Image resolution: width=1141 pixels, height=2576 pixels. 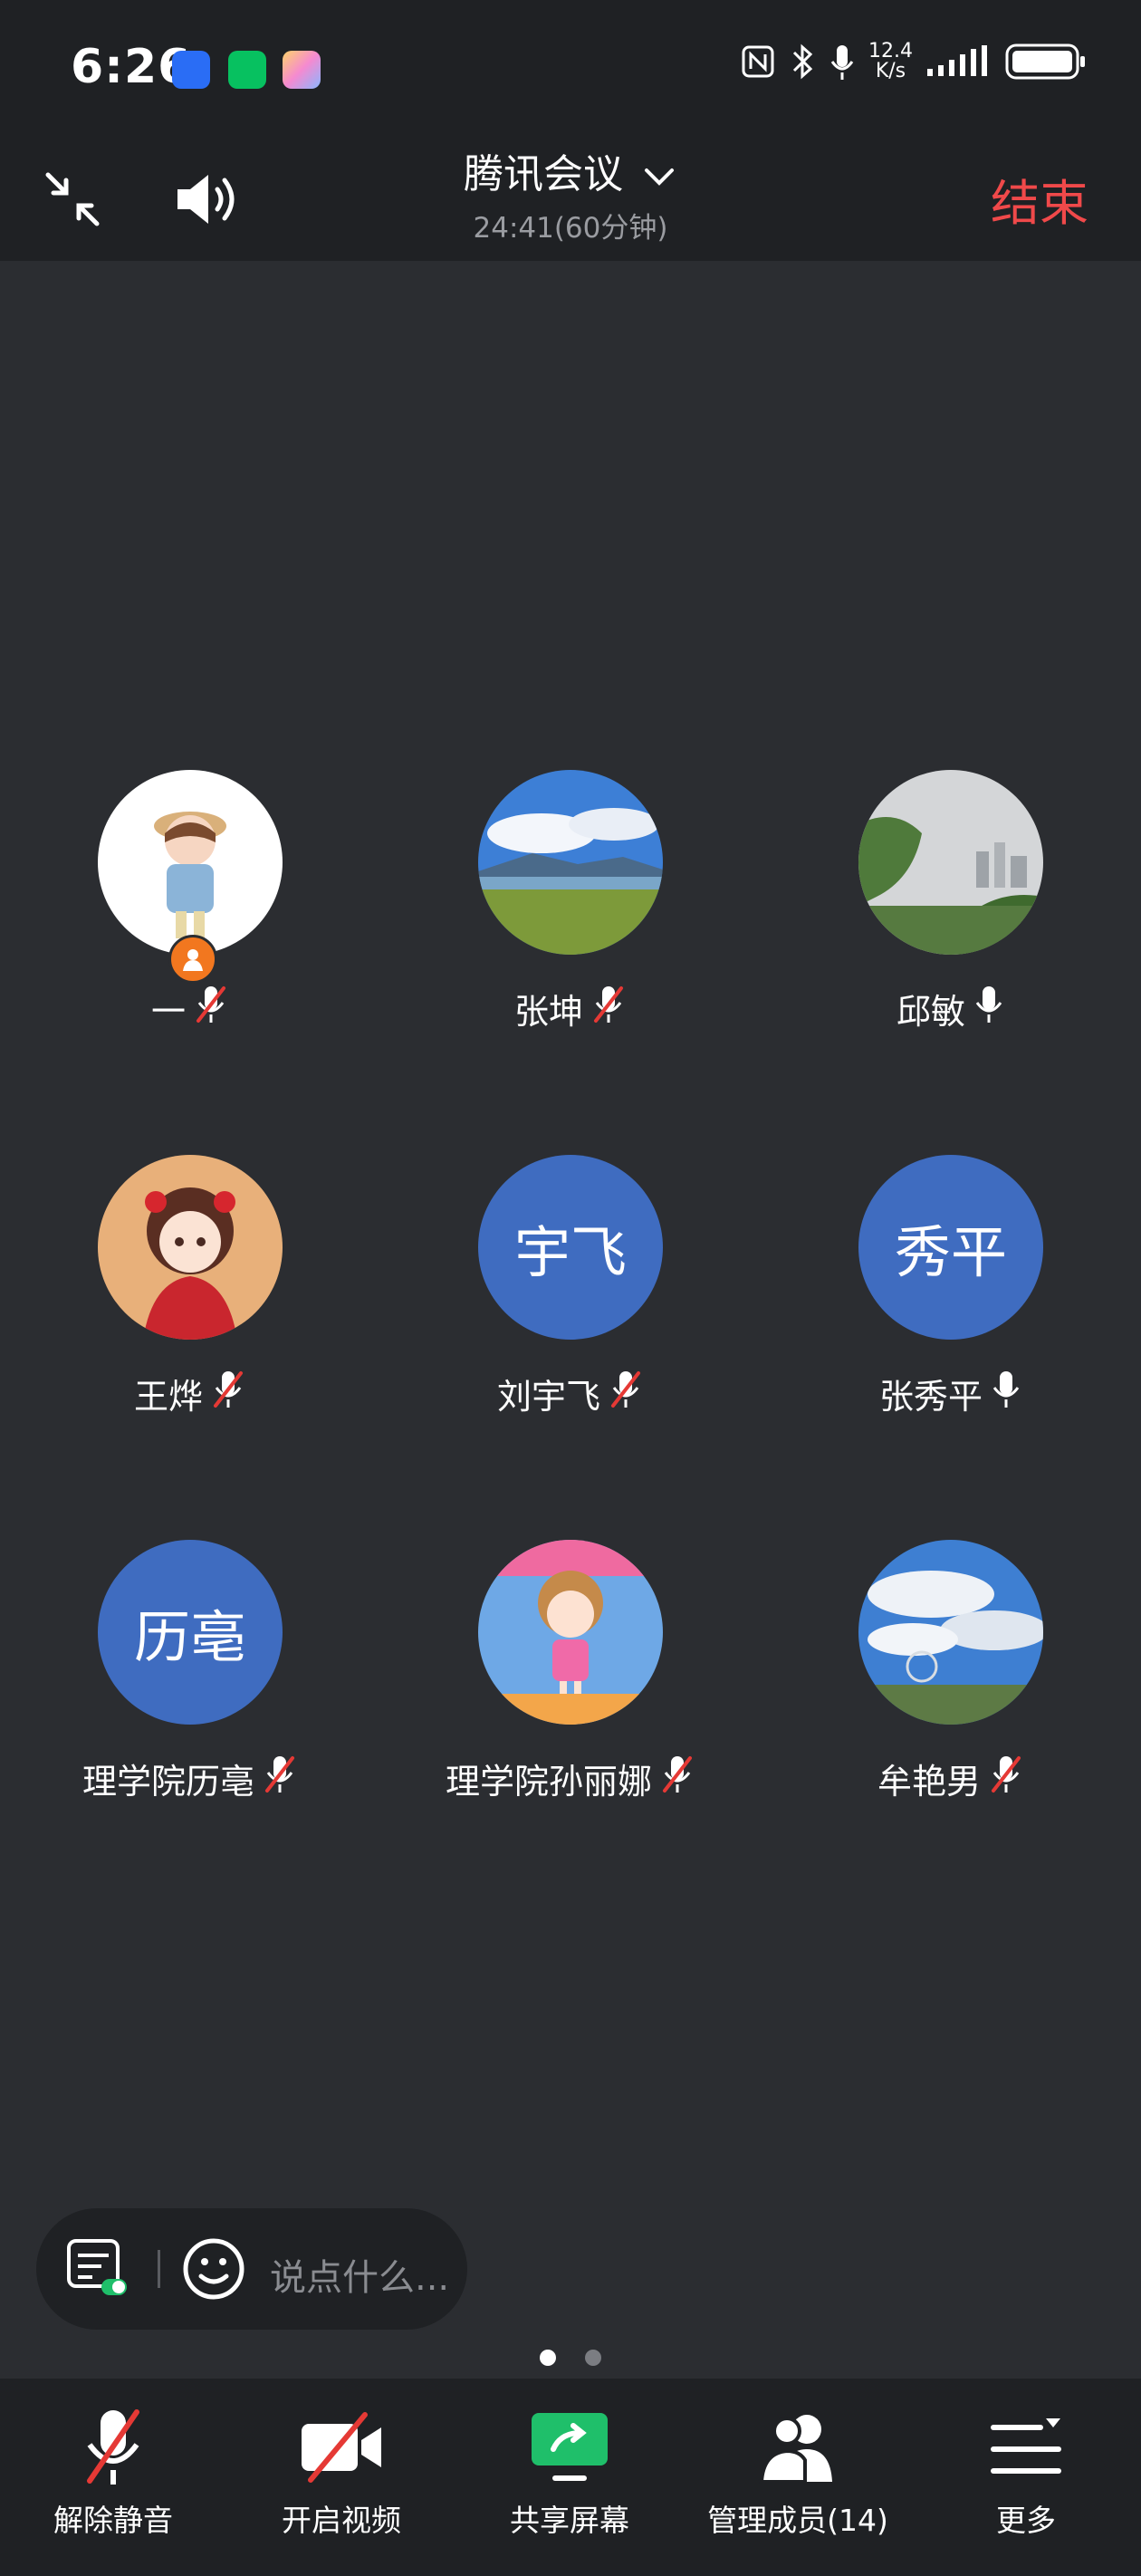 What do you see at coordinates (1039, 199) in the screenshot?
I see `end-meeting-button: 结束` at bounding box center [1039, 199].